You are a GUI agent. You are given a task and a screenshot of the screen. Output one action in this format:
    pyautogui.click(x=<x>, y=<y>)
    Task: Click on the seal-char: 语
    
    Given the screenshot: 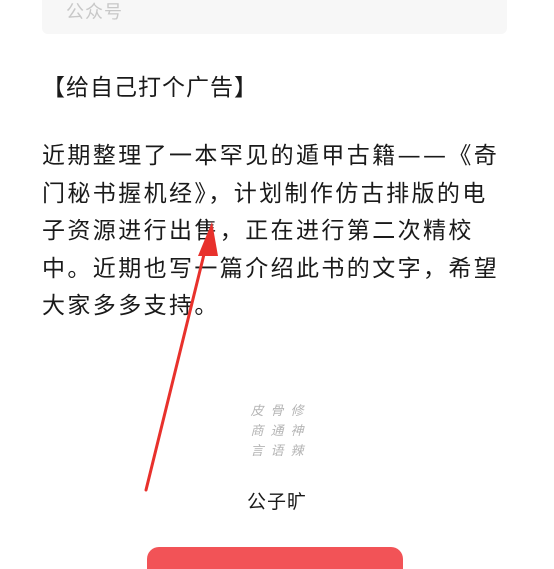 What is the action you would take?
    pyautogui.click(x=277, y=451)
    